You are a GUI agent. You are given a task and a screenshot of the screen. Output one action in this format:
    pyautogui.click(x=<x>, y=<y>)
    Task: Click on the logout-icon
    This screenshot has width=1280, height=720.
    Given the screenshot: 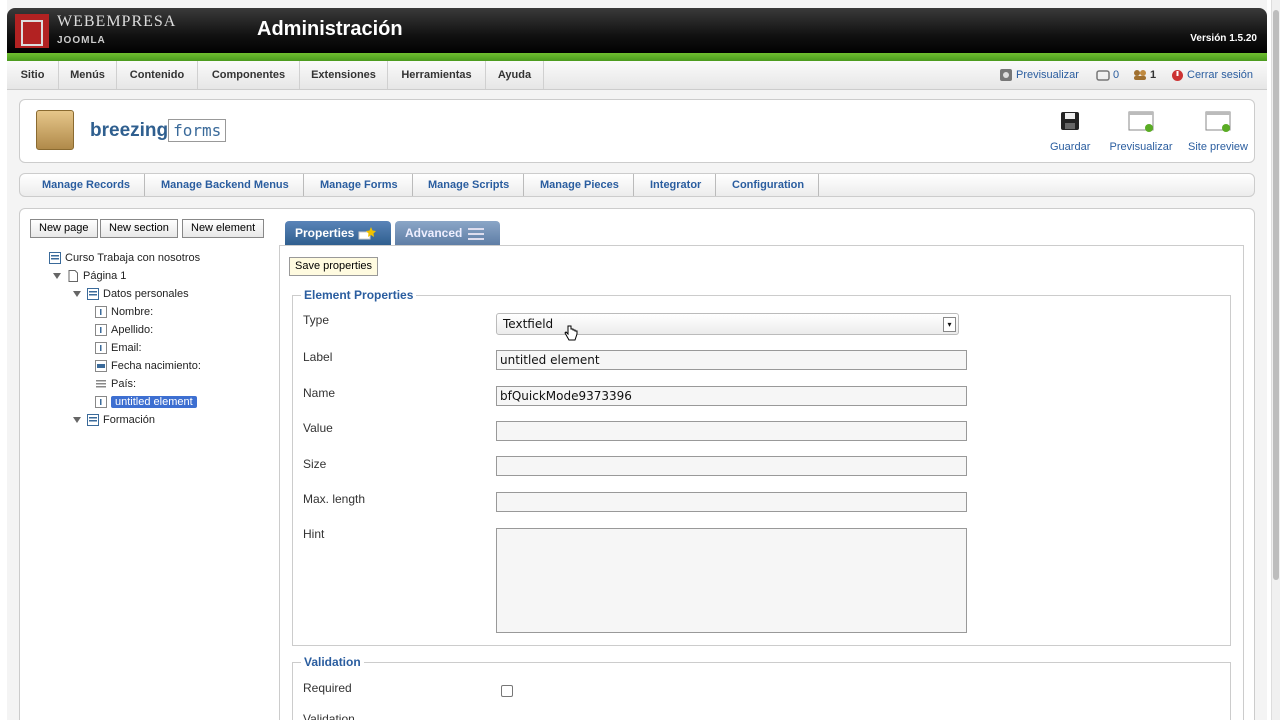 What is the action you would take?
    pyautogui.click(x=1177, y=75)
    